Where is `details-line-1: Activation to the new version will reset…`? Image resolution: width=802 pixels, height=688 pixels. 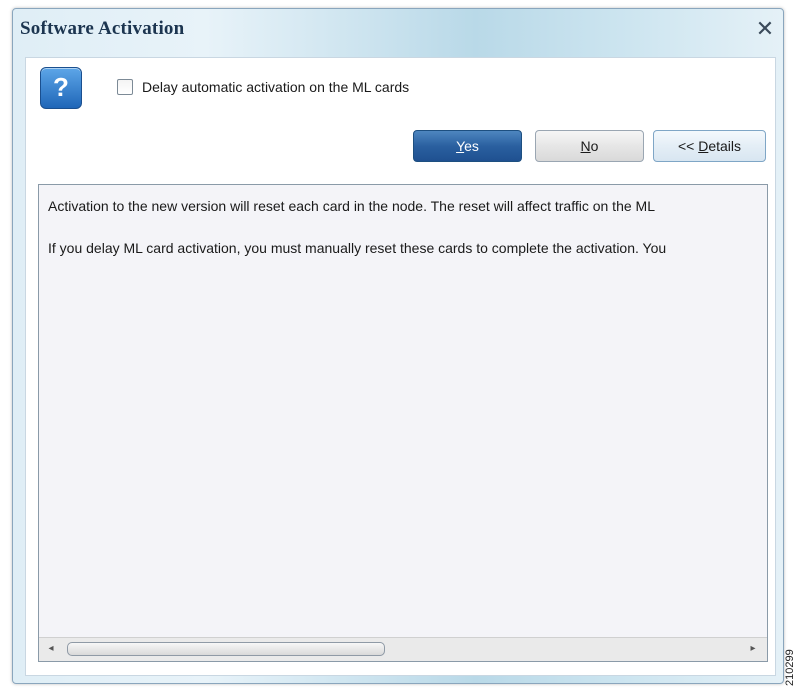 details-line-1: Activation to the new version will reset… is located at coordinates (351, 206).